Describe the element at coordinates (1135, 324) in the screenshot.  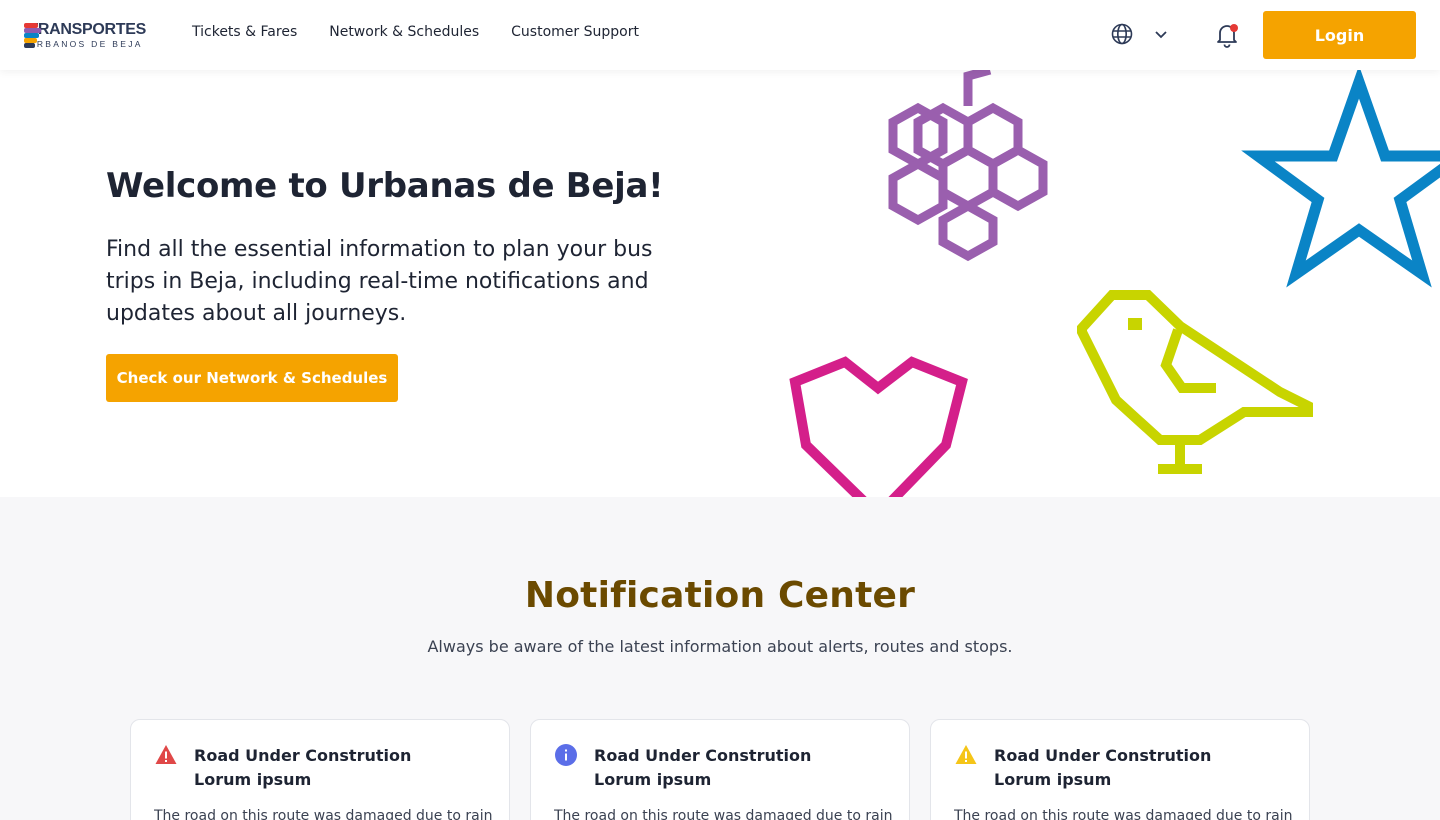
I see `bird-eye-icon` at that location.